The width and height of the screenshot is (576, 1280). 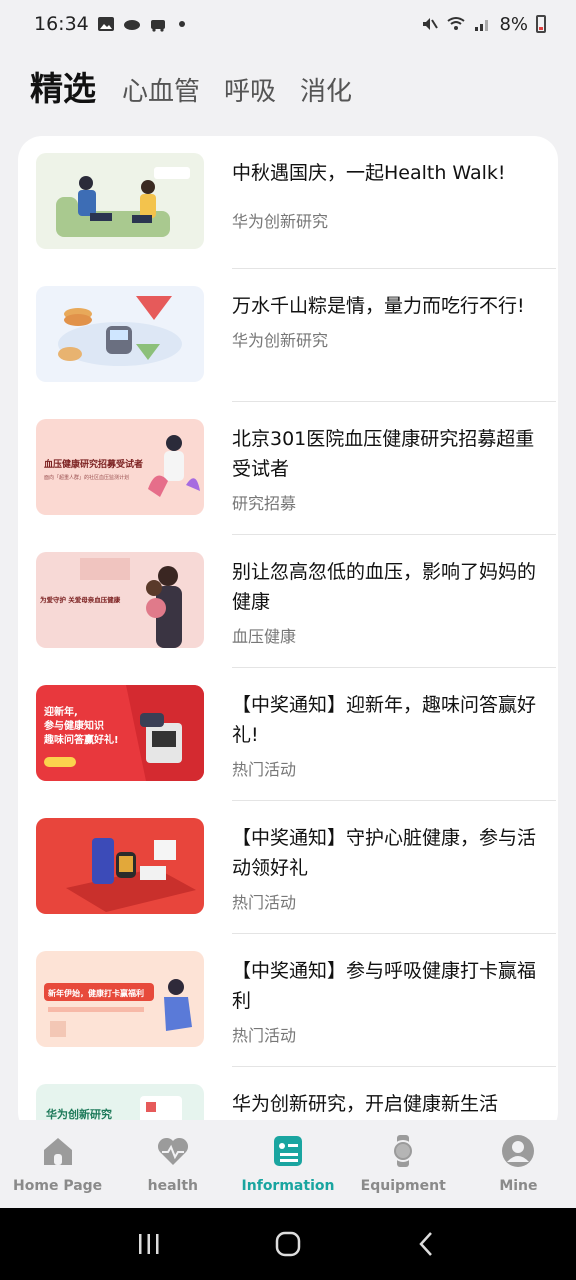 I want to click on cloud-icon, so click(x=131, y=25).